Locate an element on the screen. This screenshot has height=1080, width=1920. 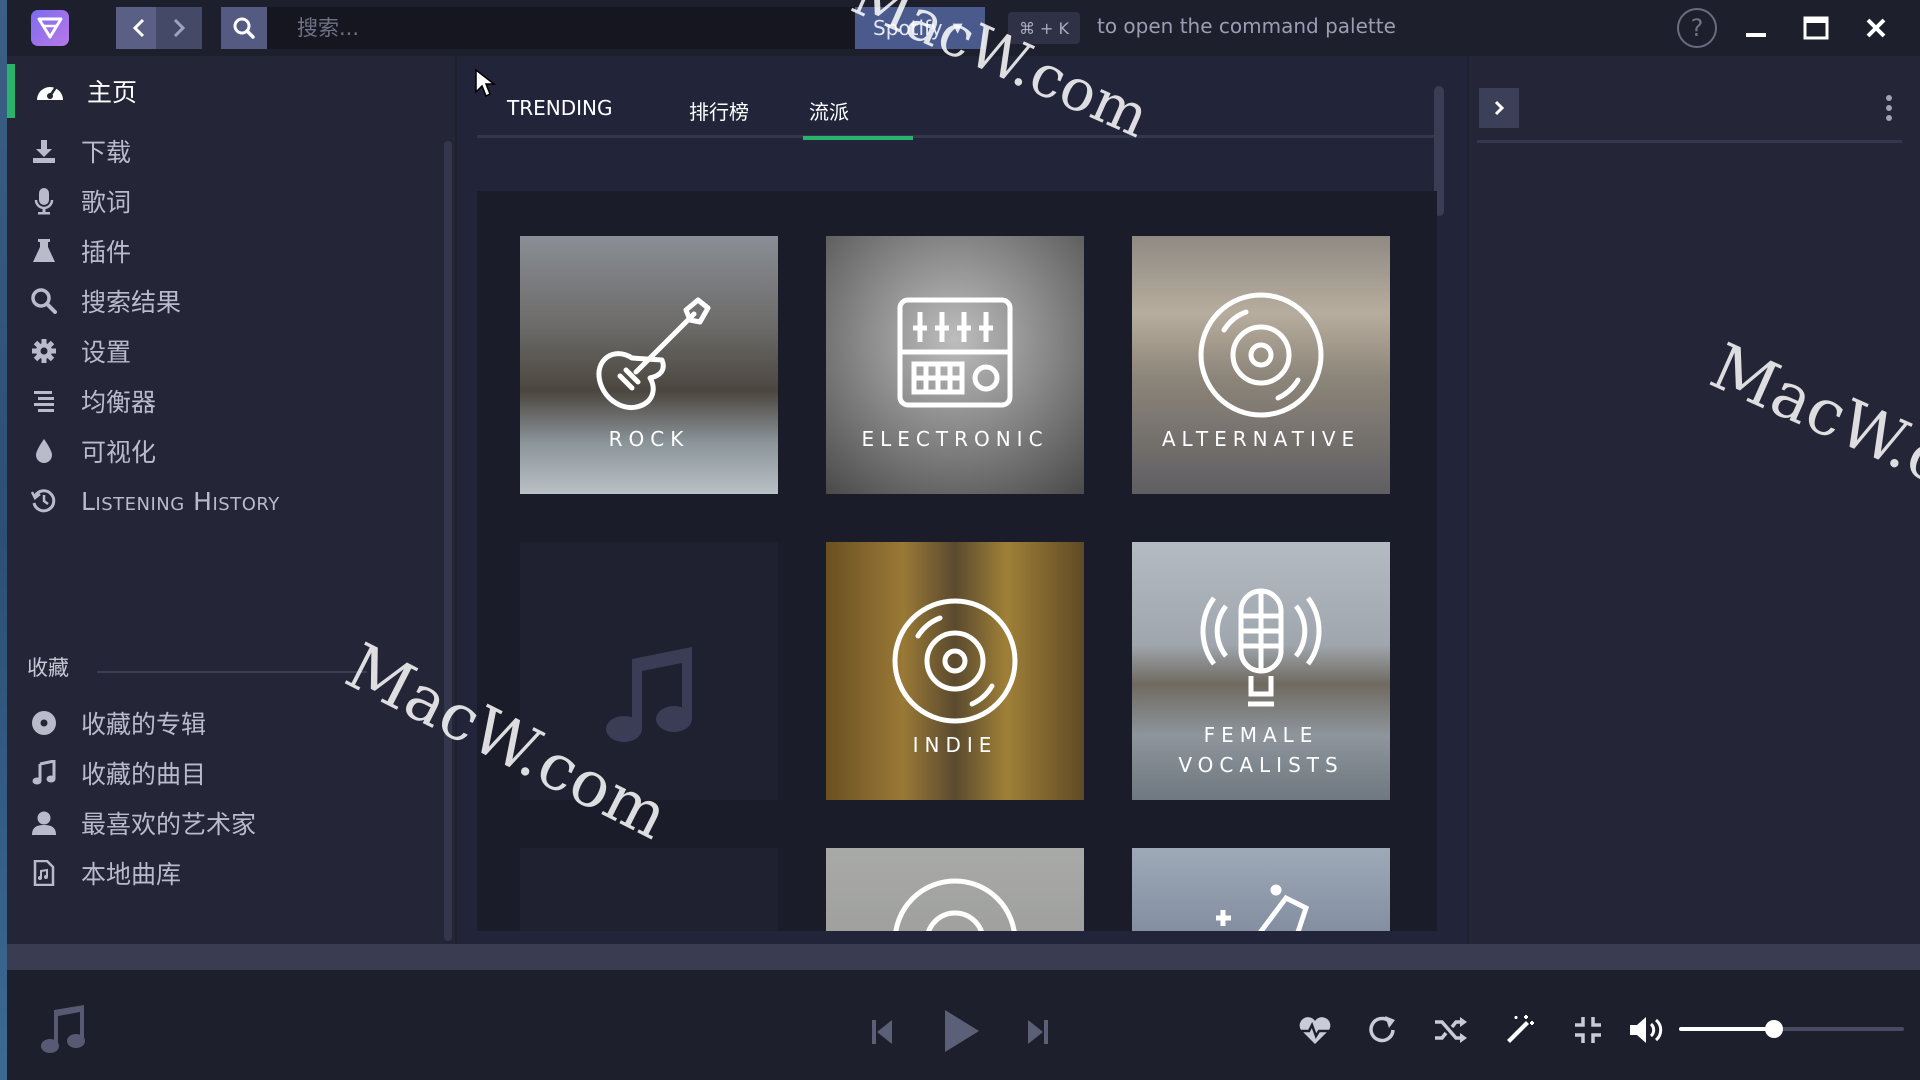
genre-card-female-vocalists: FEMALE VOCALISTS is located at coordinates (1261, 671).